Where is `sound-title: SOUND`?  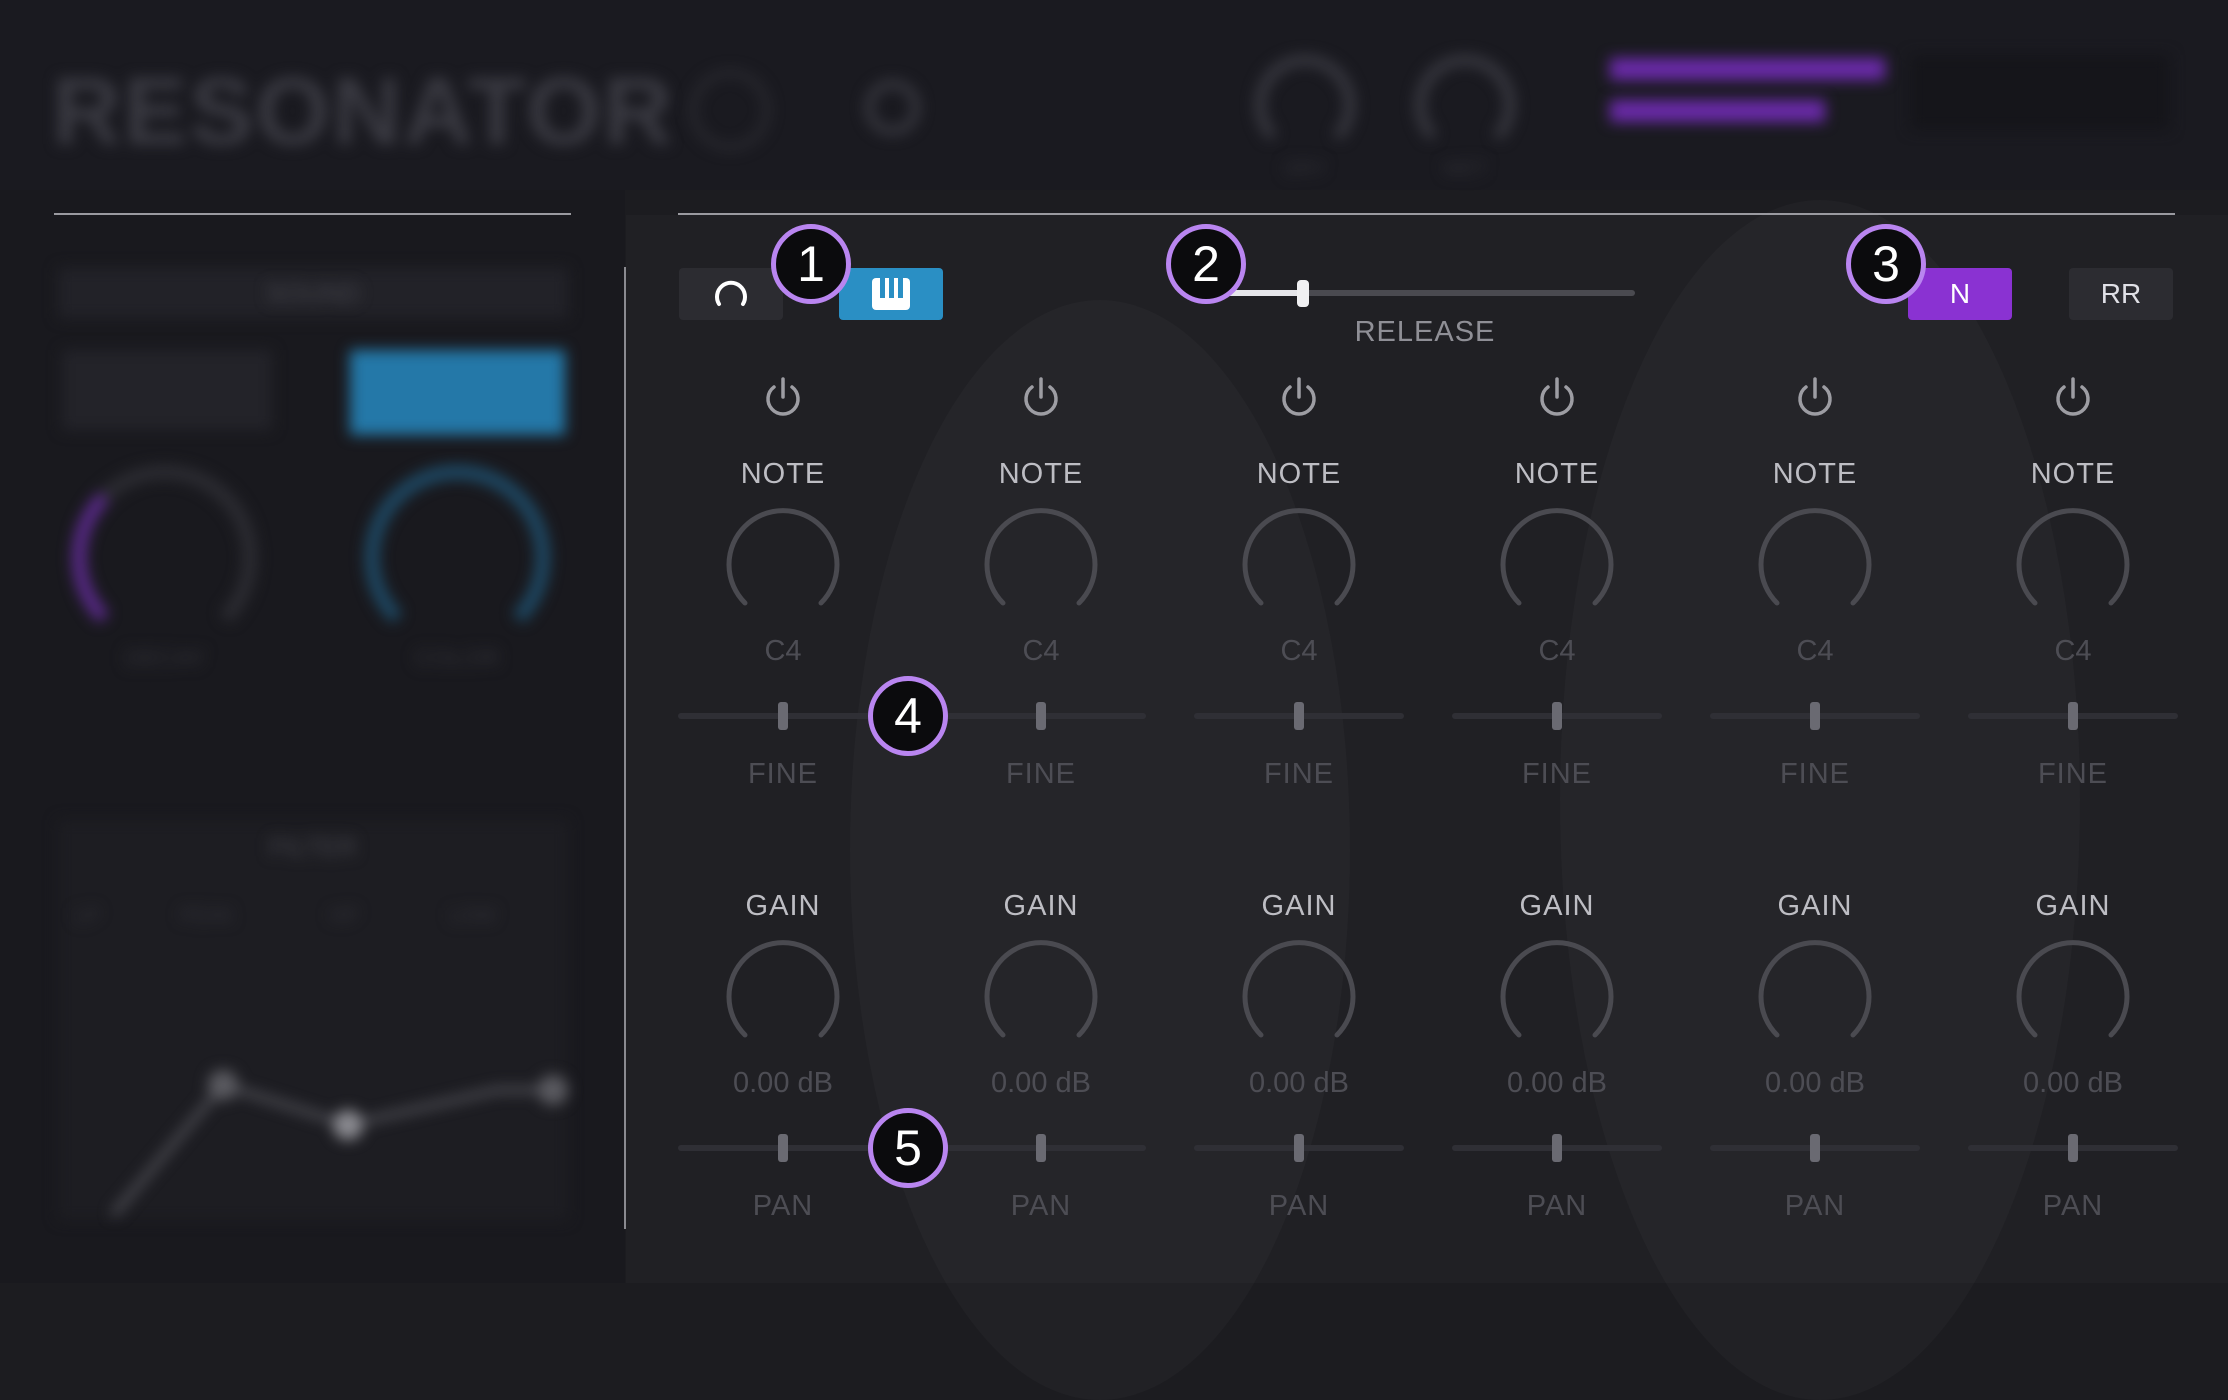
sound-title: SOUND is located at coordinates (313, 293).